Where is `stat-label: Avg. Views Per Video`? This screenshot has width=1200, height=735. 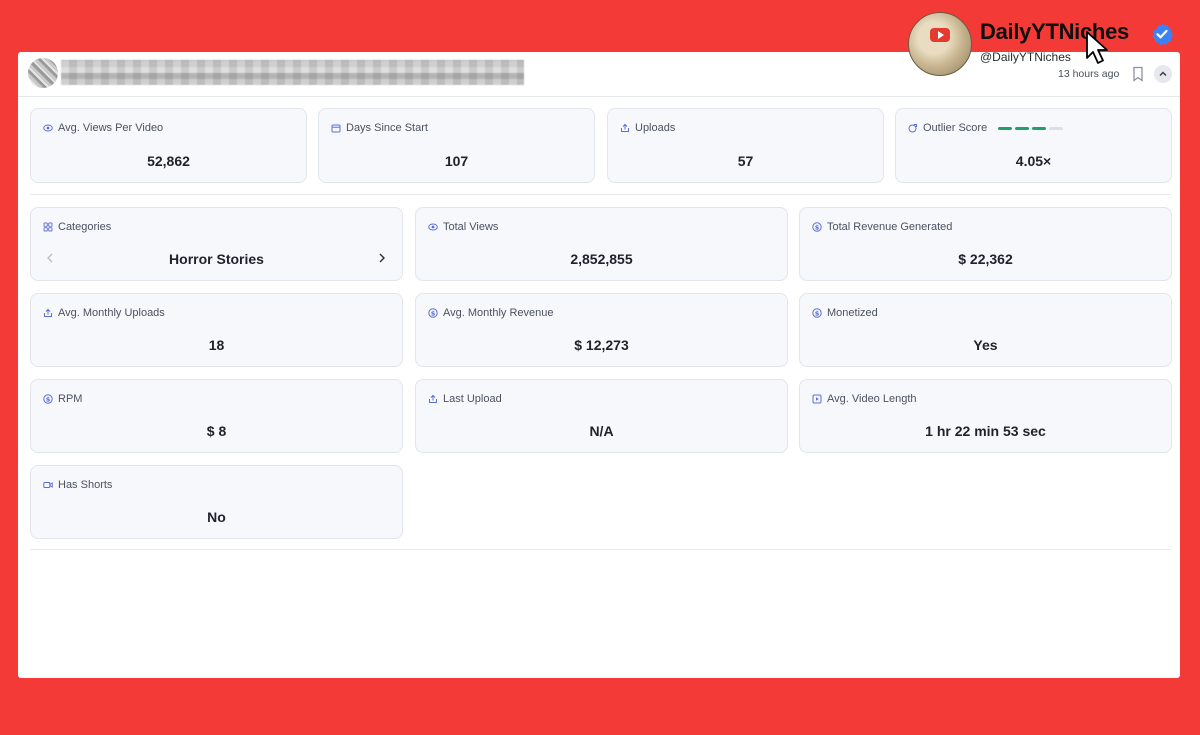
stat-label: Avg. Views Per Video is located at coordinates (111, 128).